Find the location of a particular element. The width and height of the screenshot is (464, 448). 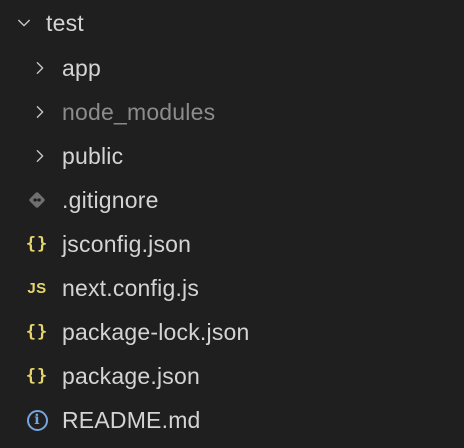

git-icon is located at coordinates (37, 200).